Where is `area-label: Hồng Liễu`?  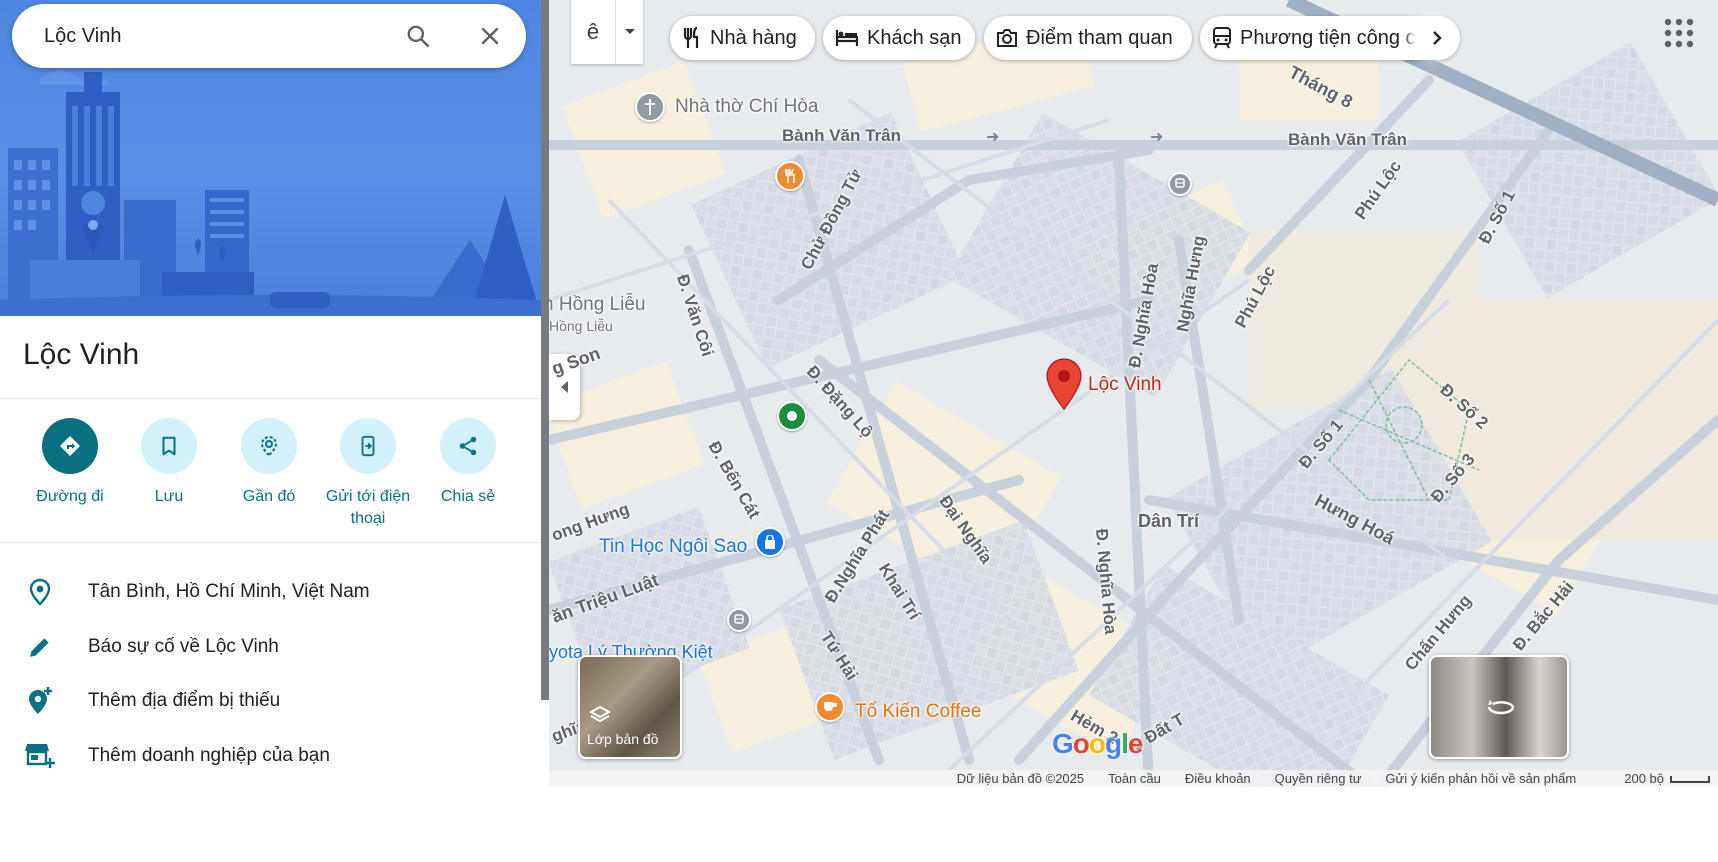
area-label: Hồng Liễu is located at coordinates (581, 326).